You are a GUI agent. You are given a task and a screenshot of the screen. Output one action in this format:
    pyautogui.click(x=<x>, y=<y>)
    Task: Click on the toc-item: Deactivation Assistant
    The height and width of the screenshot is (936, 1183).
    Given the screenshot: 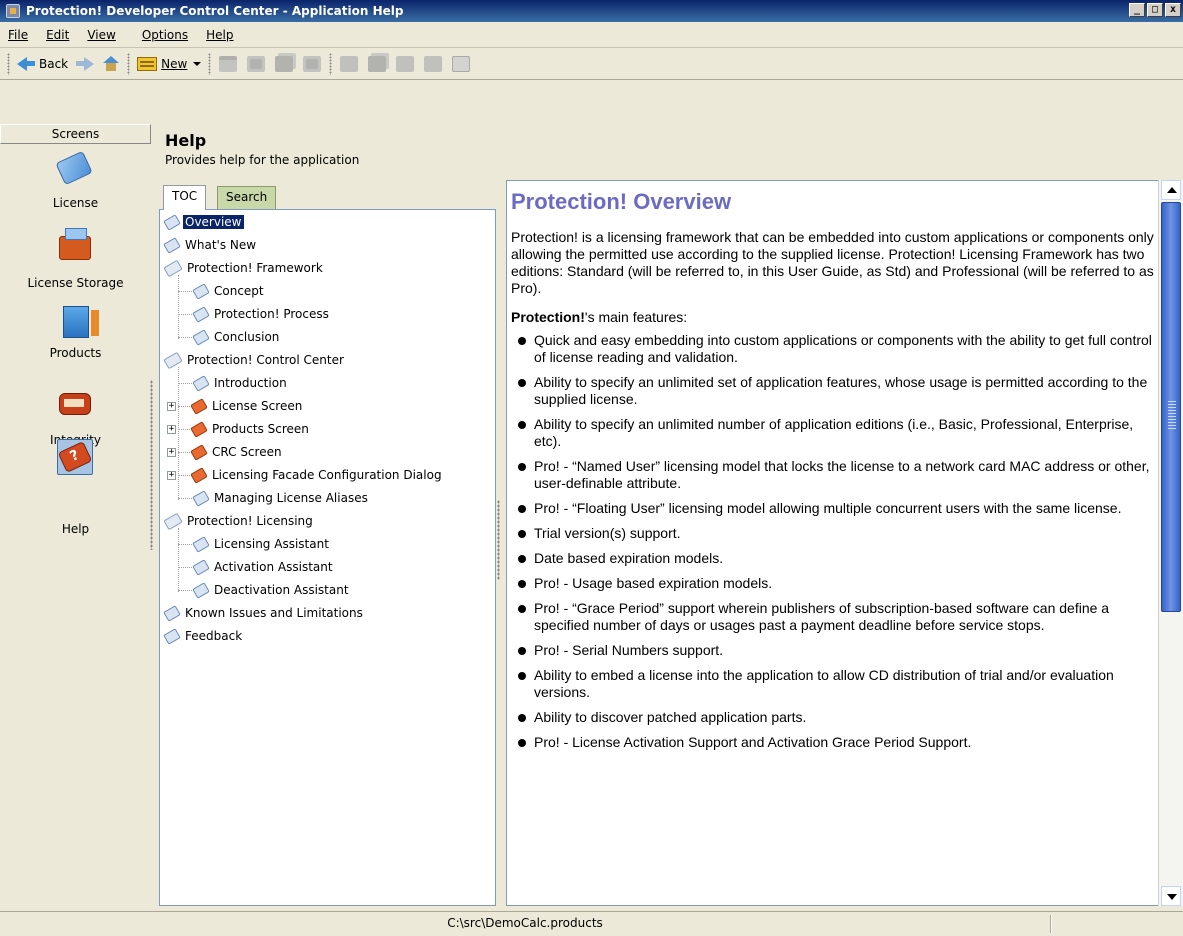 What is the action you would take?
    pyautogui.click(x=271, y=590)
    